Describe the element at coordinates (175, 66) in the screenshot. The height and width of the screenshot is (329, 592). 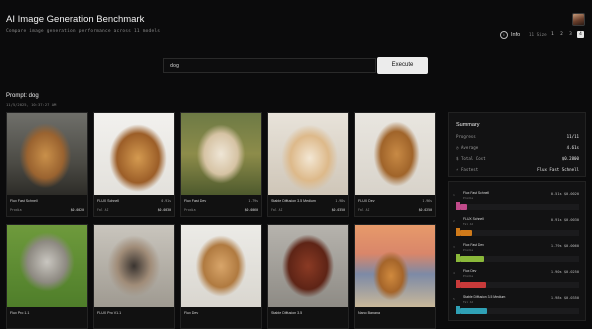
I see `prompt-input-value: dog` at that location.